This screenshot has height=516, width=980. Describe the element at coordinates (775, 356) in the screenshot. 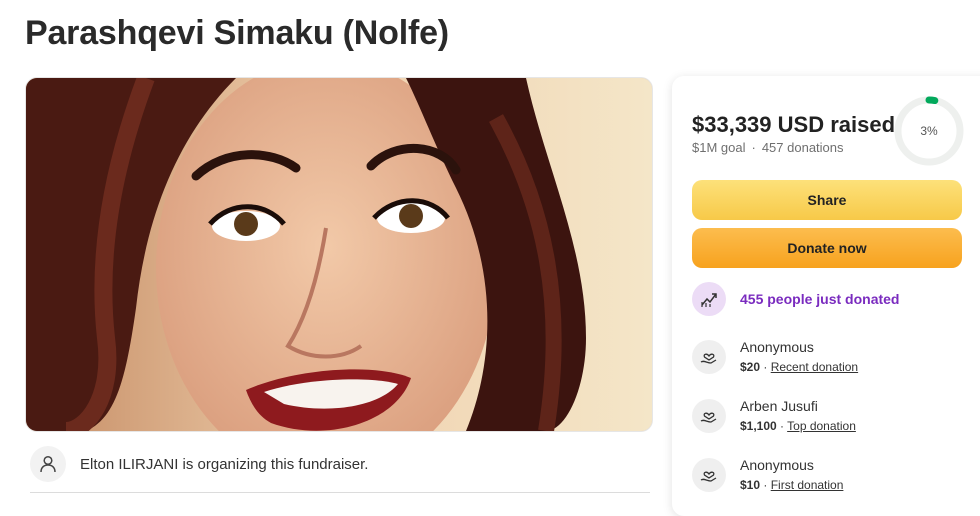

I see `donation-item: Anonymous $20 · Recent donation` at that location.